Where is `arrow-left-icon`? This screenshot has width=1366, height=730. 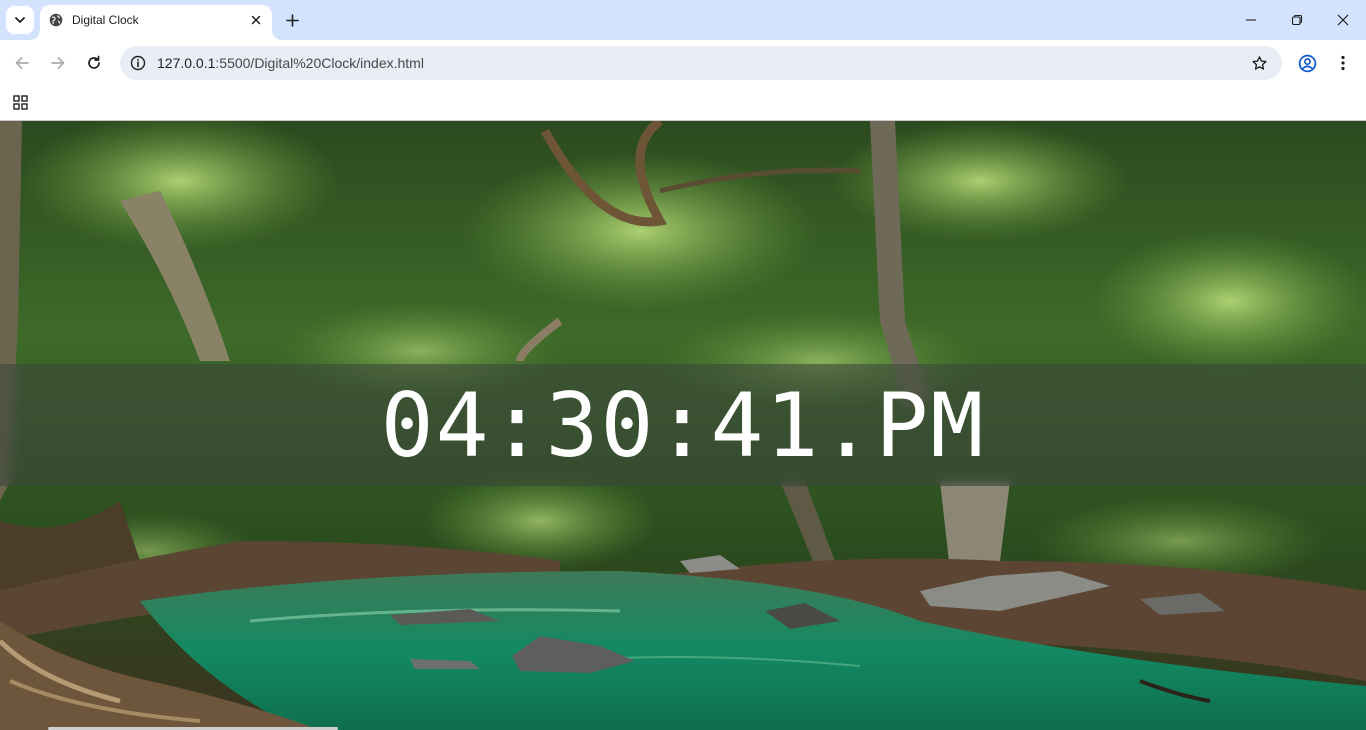
arrow-left-icon is located at coordinates (22, 63).